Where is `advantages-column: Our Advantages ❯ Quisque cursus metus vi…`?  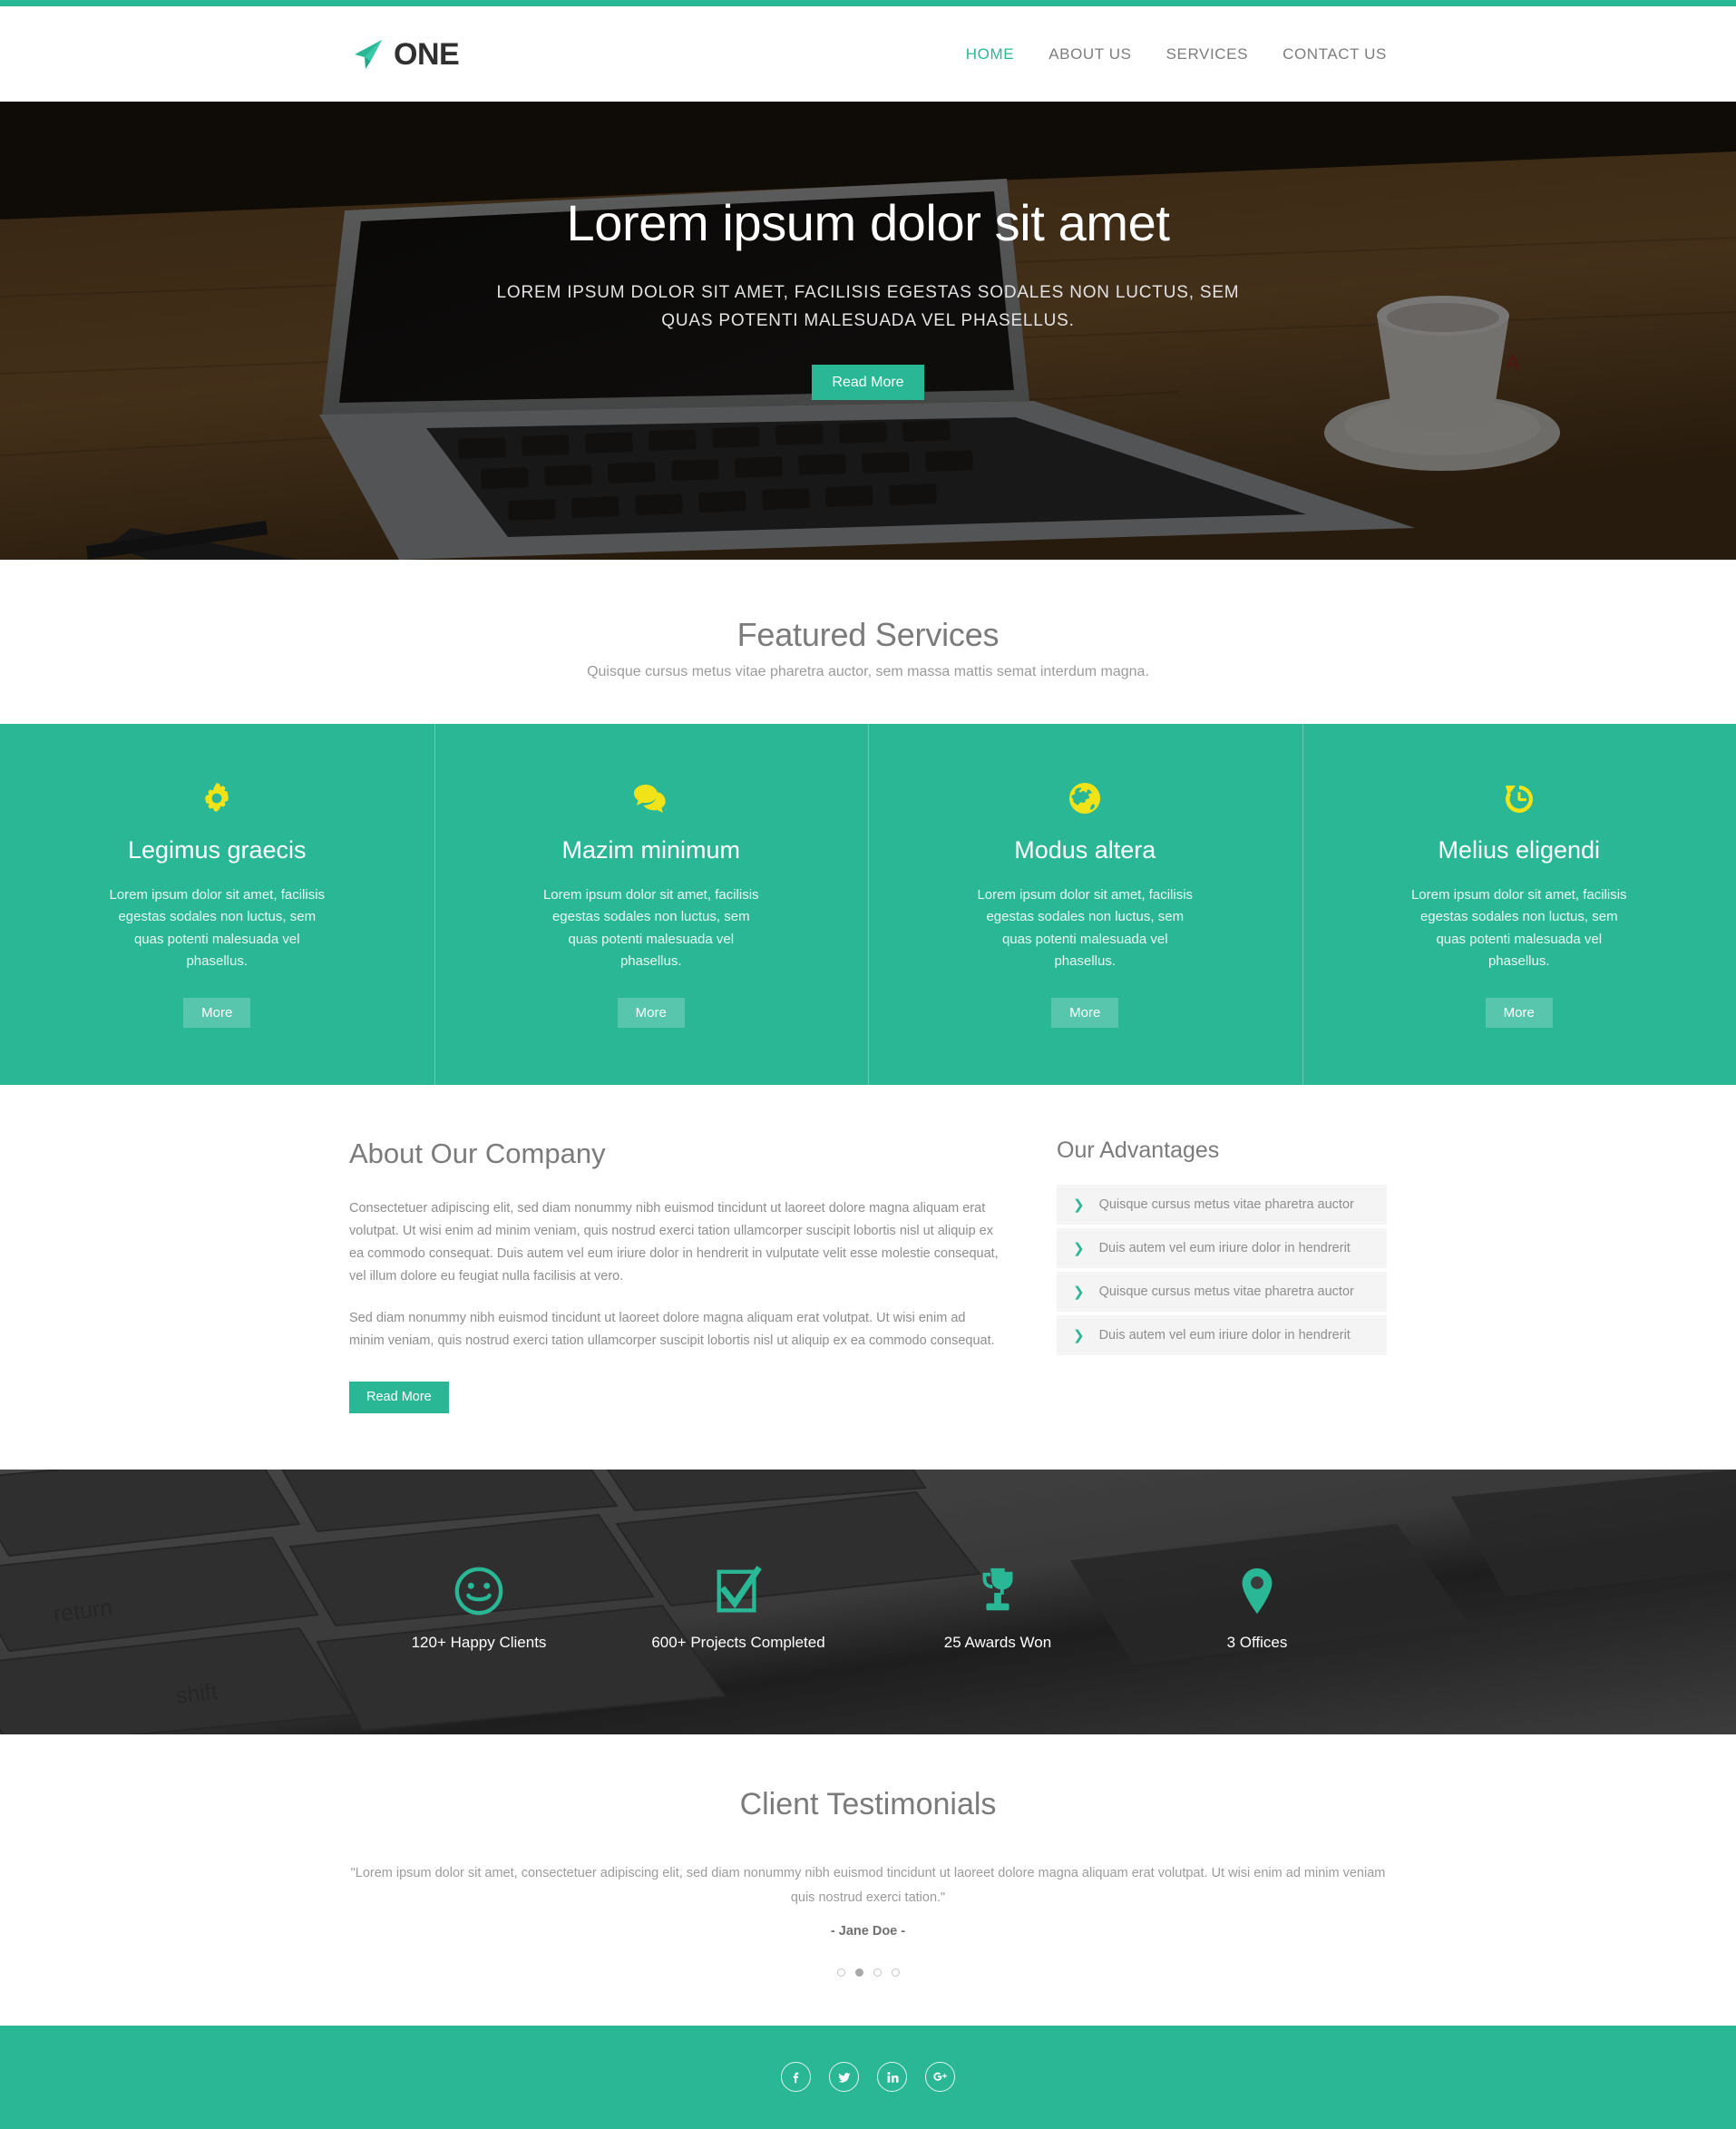 advantages-column: Our Advantages ❯ Quisque cursus metus vi… is located at coordinates (1222, 1275).